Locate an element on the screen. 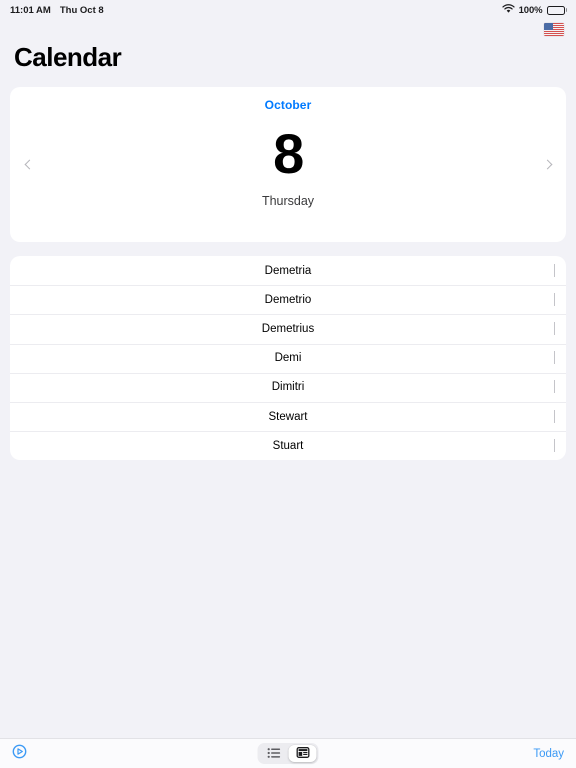 The image size is (576, 768). next-day-button is located at coordinates (547, 164).